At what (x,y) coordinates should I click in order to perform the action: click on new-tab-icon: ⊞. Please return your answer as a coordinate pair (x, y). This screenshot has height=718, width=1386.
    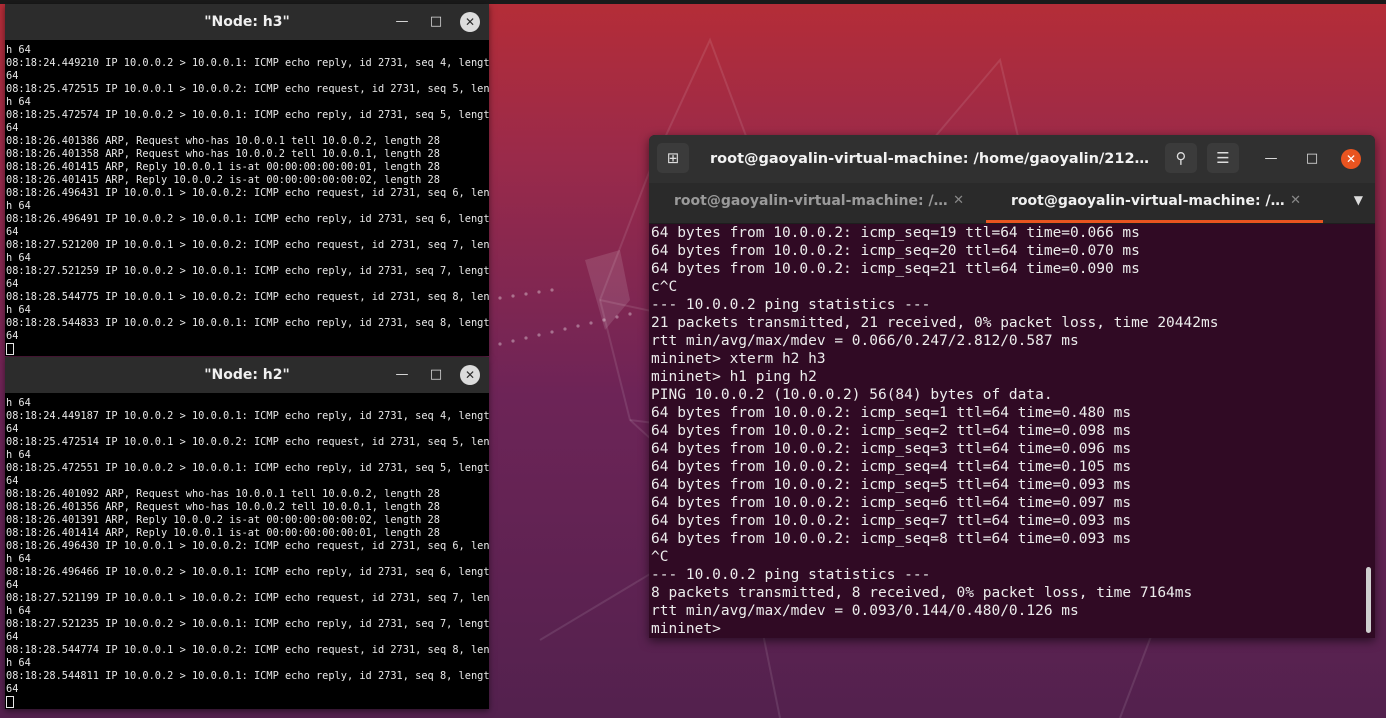
    Looking at the image, I should click on (673, 158).